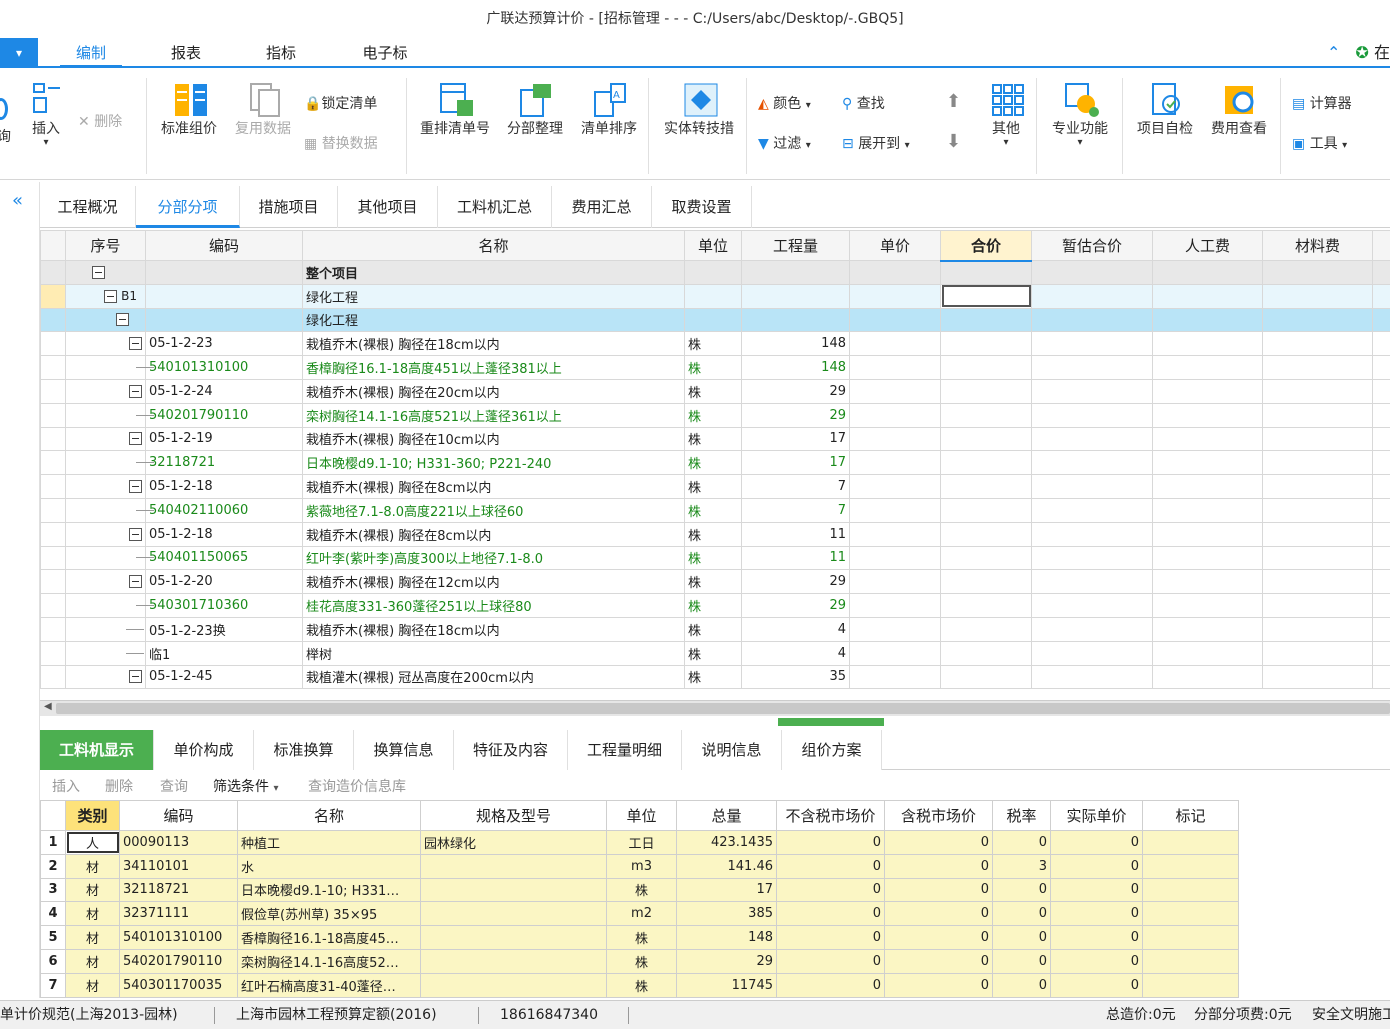  I want to click on delete-button: ✕ 删除, so click(100, 122).